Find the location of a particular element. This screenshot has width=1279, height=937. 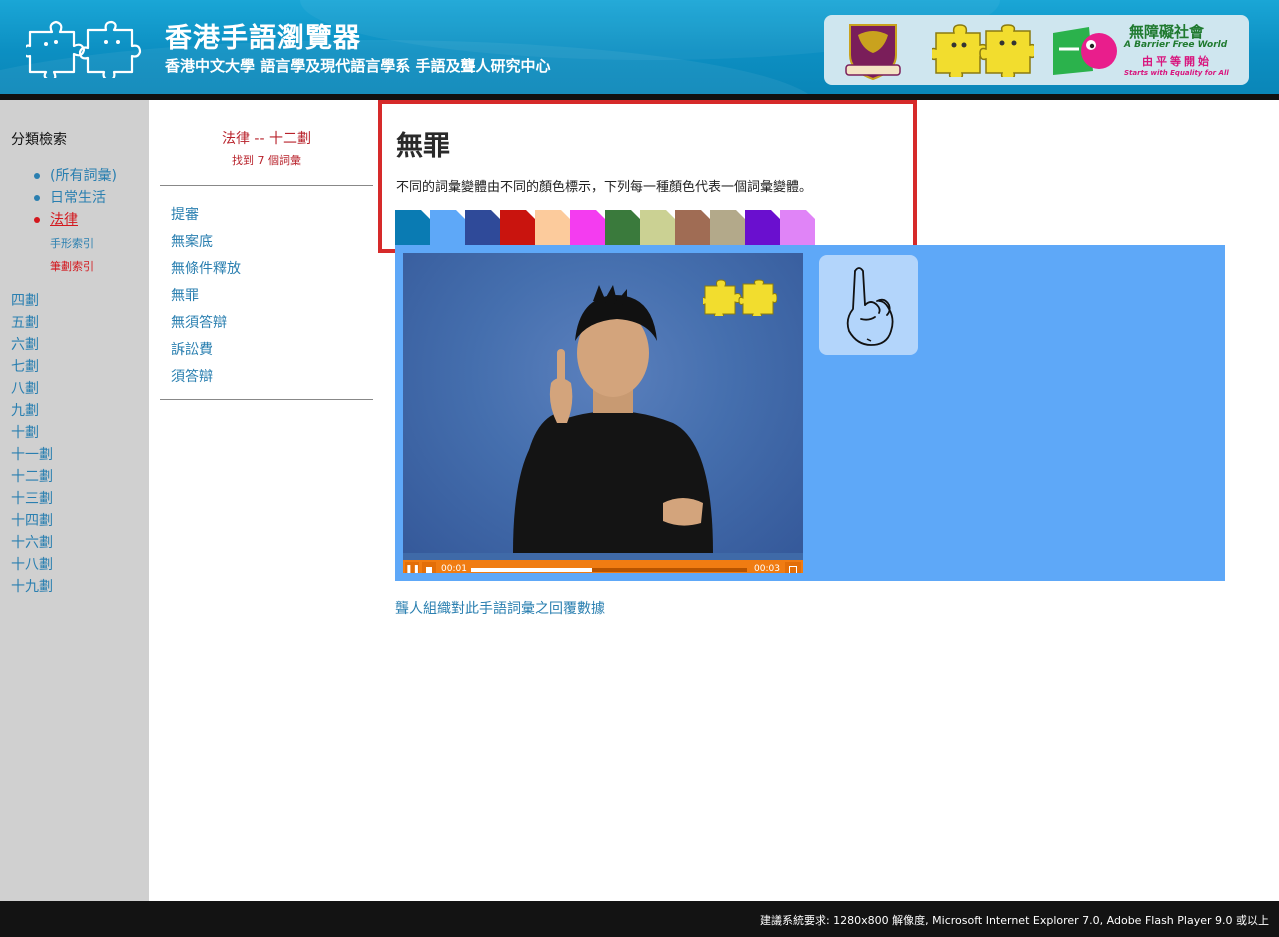

stroke-item: 十八劃 is located at coordinates (32, 565).